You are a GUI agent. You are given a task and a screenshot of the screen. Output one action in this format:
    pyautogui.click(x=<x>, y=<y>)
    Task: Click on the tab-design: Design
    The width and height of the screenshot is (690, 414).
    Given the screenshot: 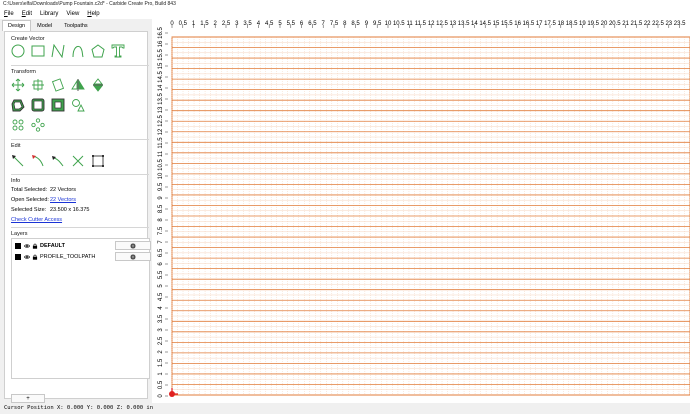 What is the action you would take?
    pyautogui.click(x=17, y=25)
    